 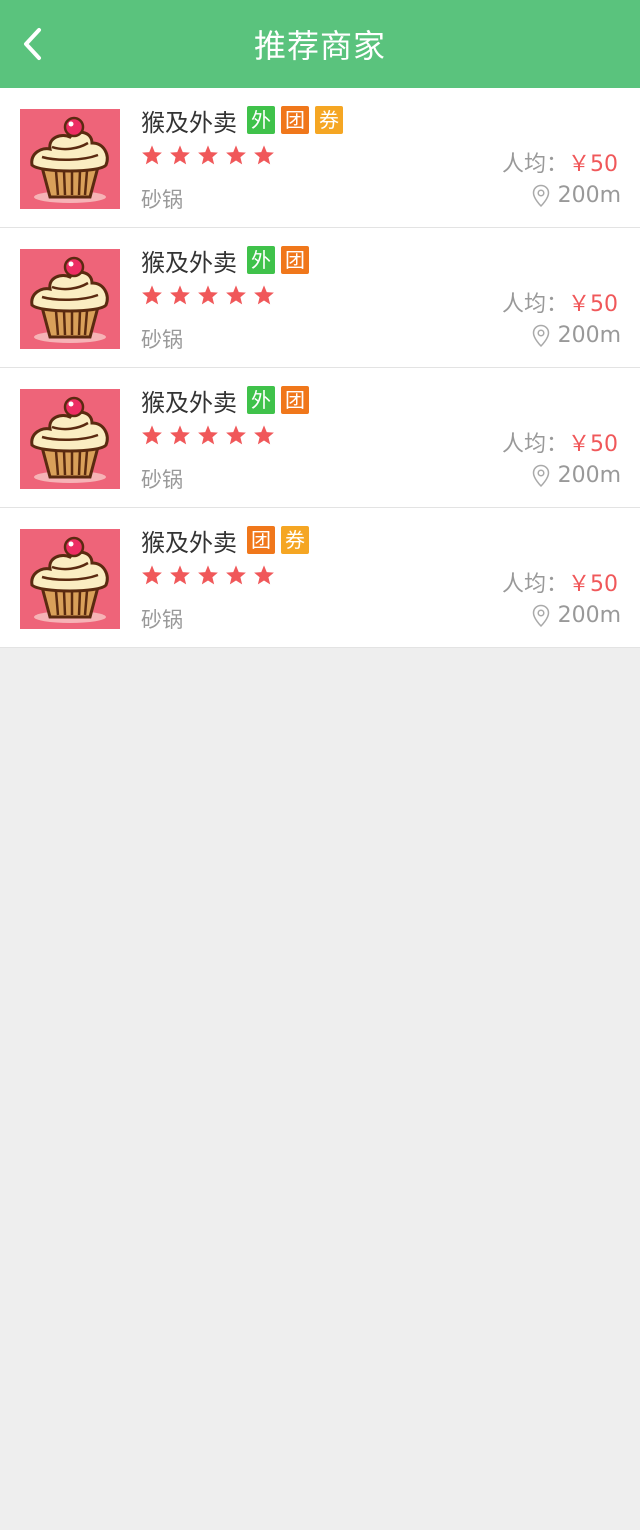 I want to click on page-title: 推荐商家, so click(x=319, y=46).